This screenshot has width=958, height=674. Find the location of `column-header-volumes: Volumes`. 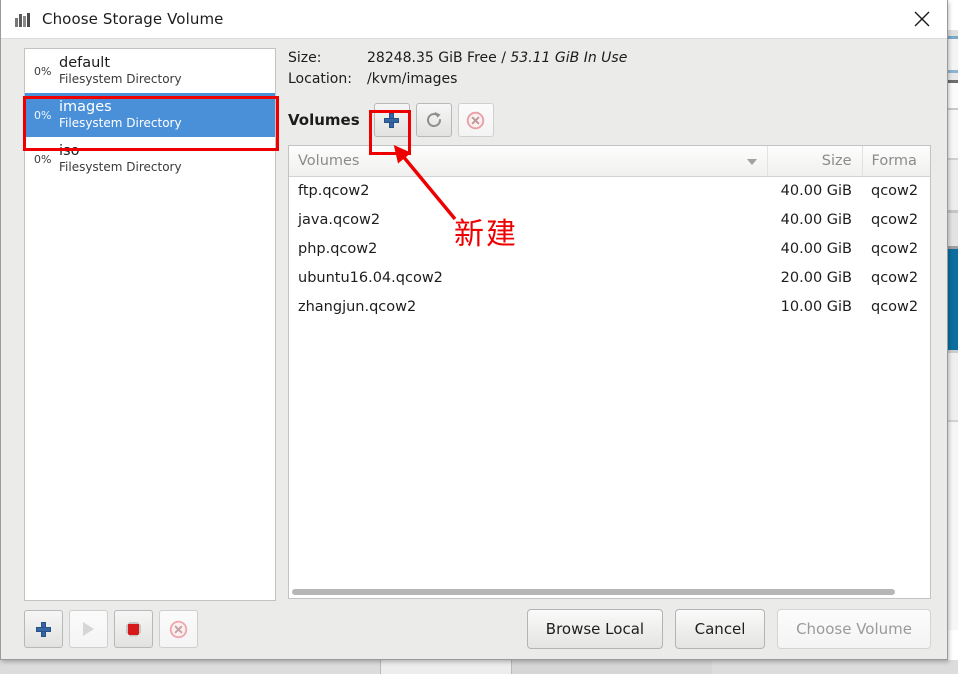

column-header-volumes: Volumes is located at coordinates (528, 161).